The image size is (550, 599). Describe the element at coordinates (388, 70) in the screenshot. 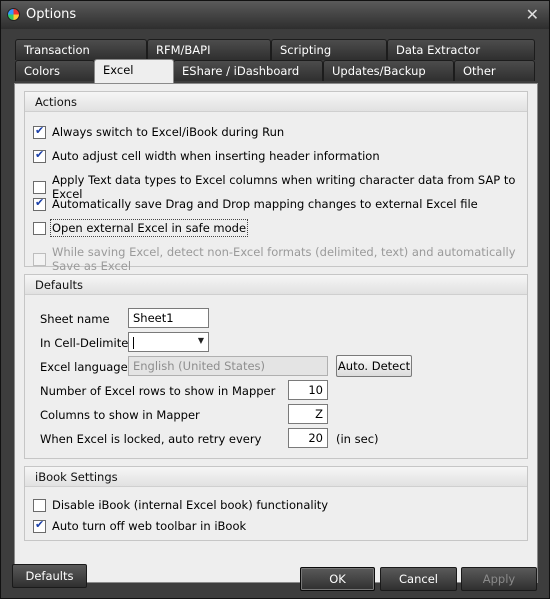

I see `tab-updates-backup: Updates/Backup` at that location.